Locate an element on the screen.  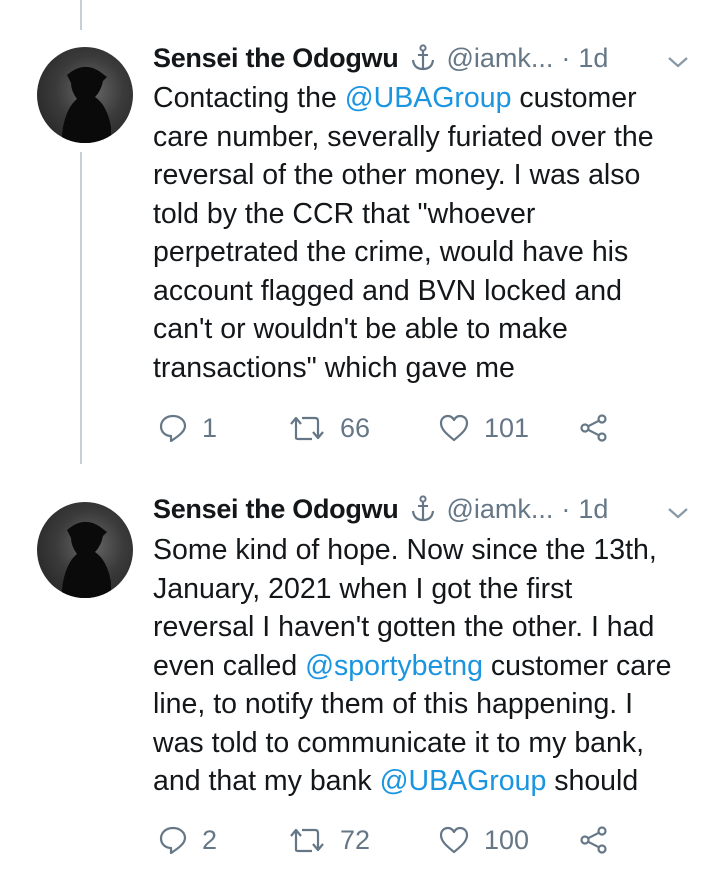
tweet-actions: 2 72 100 is located at coordinates (395, 840).